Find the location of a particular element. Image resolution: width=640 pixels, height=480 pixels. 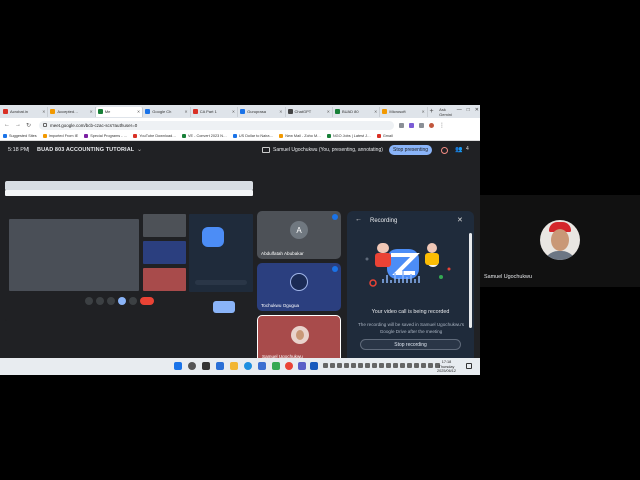

maximize-icon: □ is located at coordinates (468, 110).